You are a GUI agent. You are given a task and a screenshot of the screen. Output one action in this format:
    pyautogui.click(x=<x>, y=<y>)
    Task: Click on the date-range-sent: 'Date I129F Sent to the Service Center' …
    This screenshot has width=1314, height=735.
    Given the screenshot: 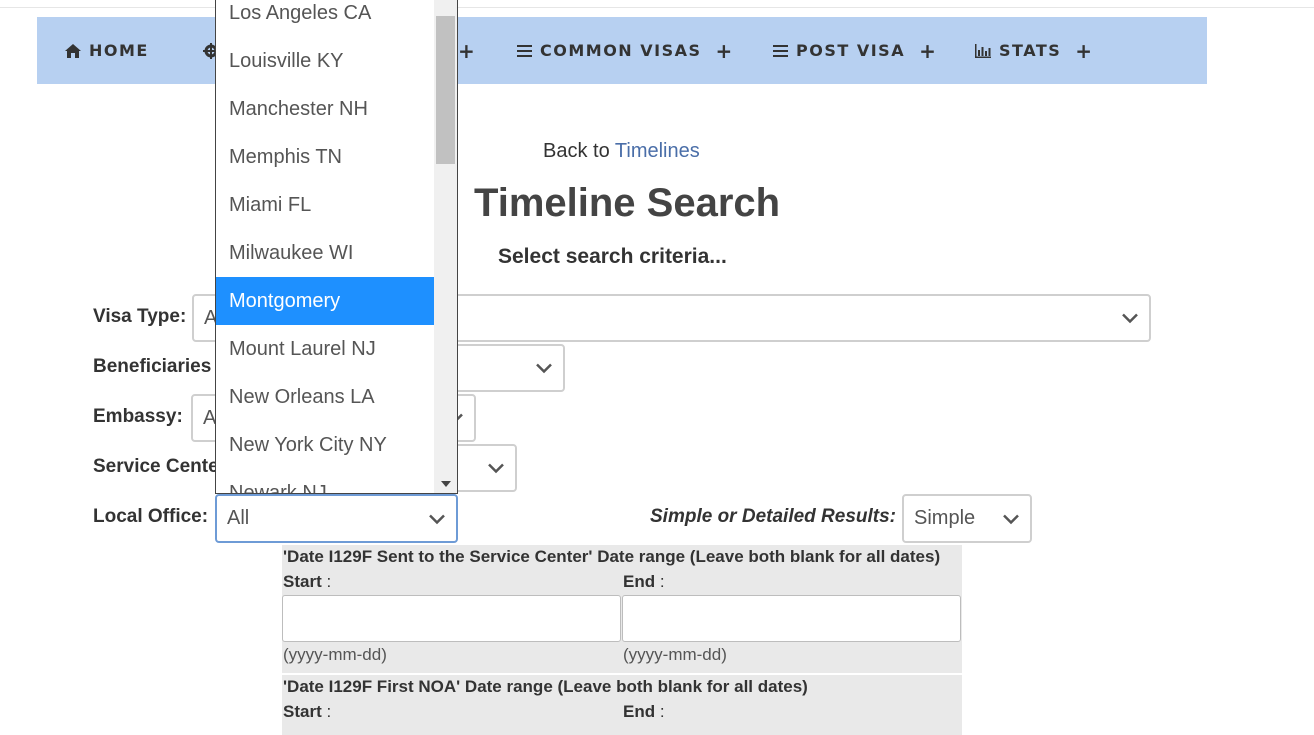 What is the action you would take?
    pyautogui.click(x=622, y=609)
    